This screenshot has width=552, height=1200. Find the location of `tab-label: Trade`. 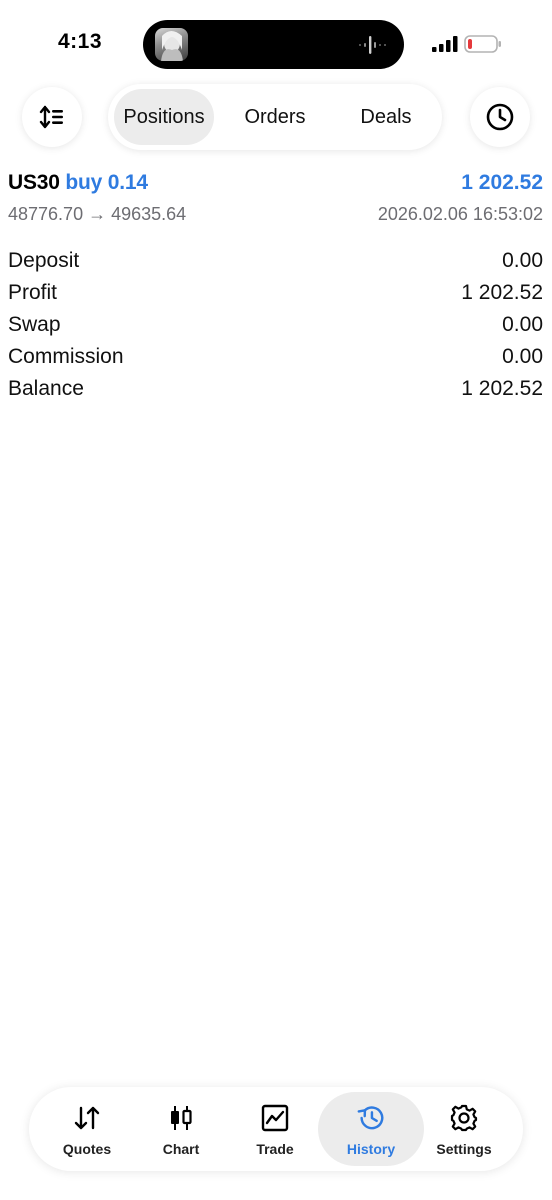

tab-label: Trade is located at coordinates (275, 1149).